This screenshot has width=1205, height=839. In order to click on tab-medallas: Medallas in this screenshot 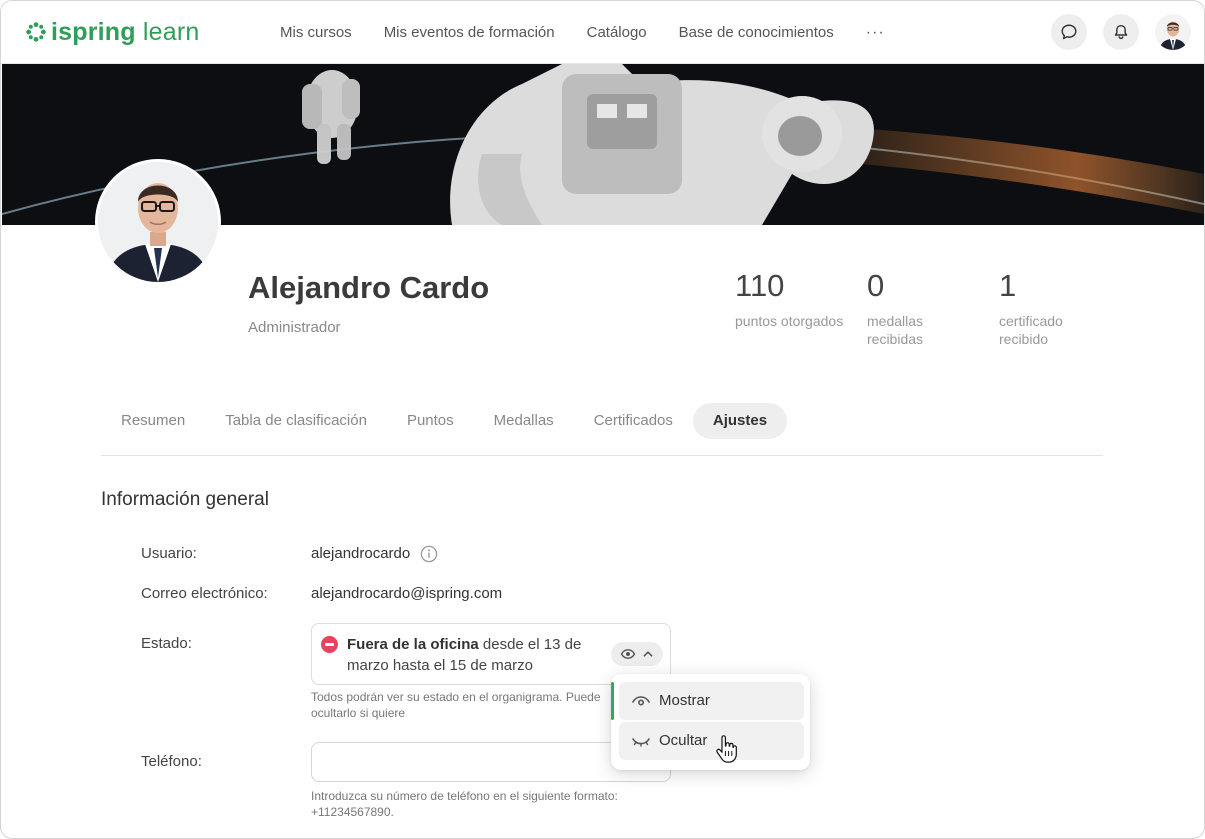, I will do `click(524, 421)`.